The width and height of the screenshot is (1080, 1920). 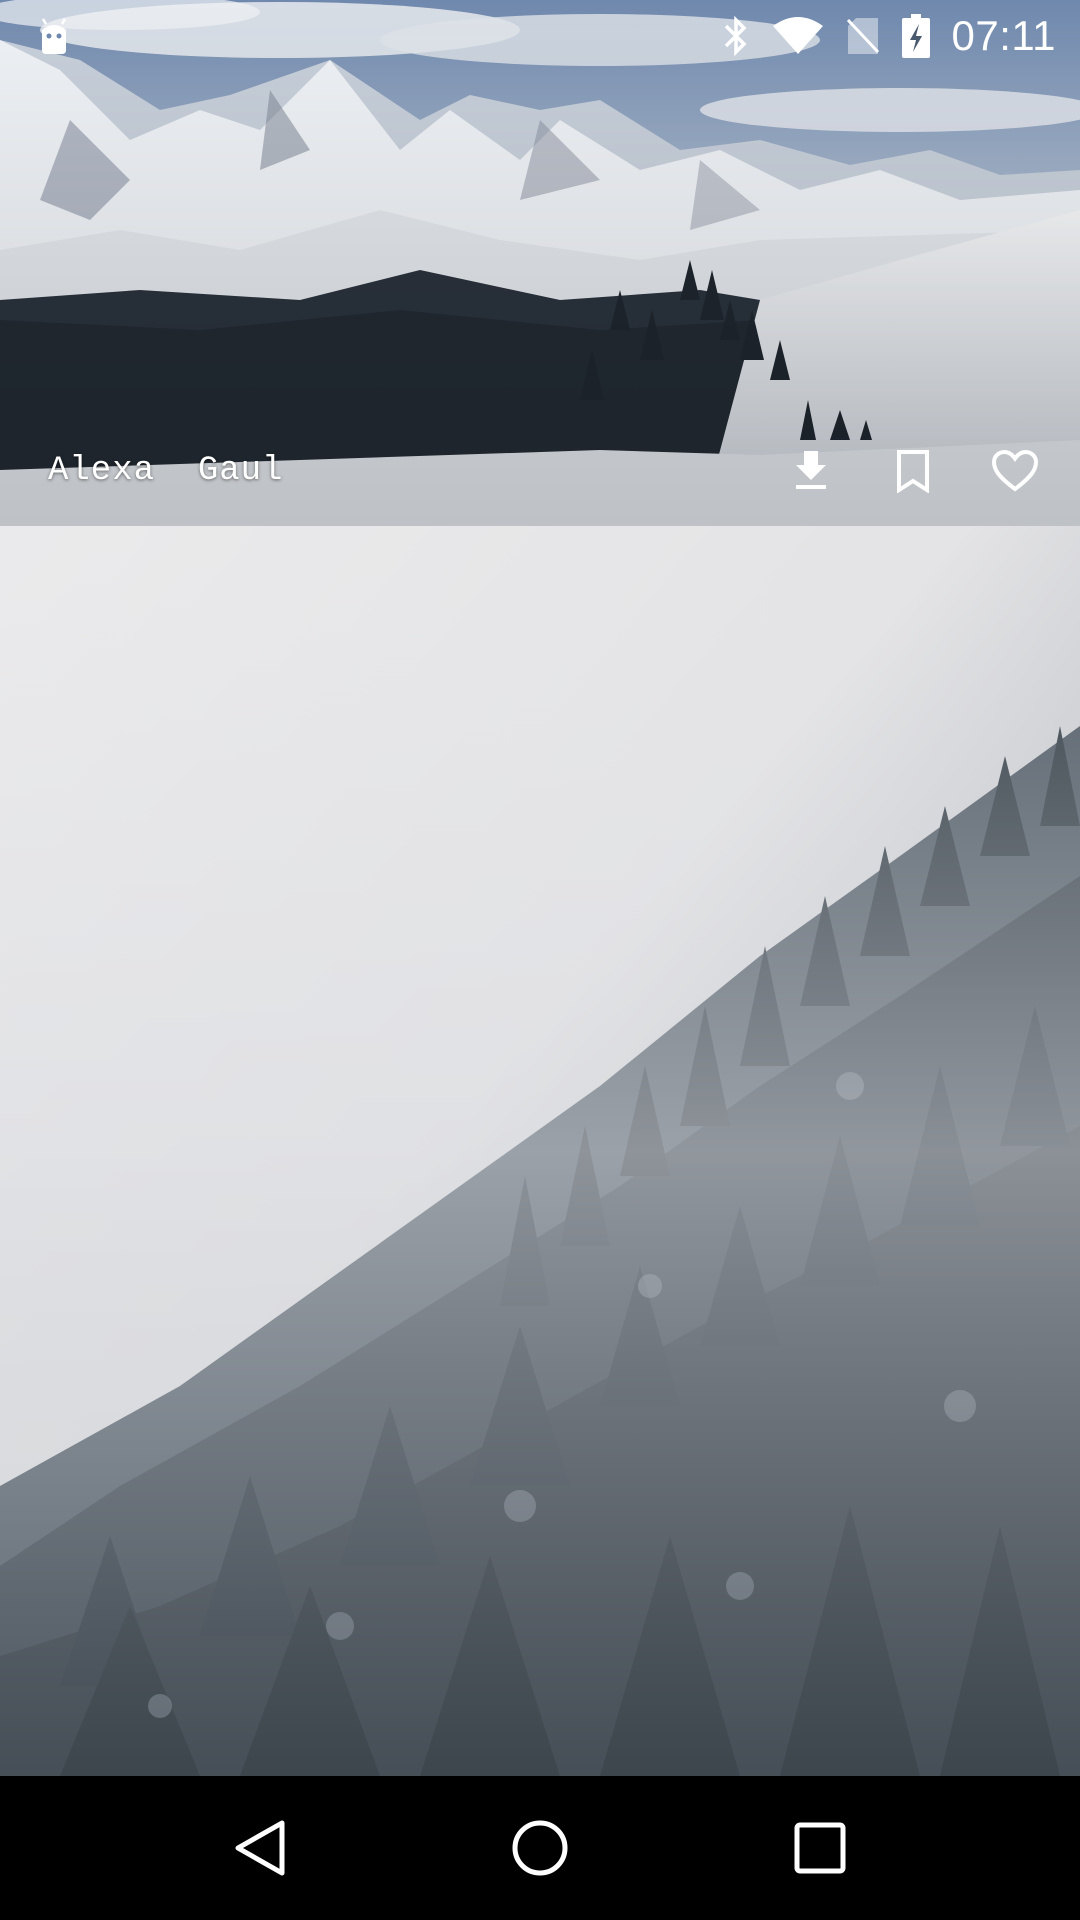 I want to click on bluetooth-icon, so click(x=735, y=36).